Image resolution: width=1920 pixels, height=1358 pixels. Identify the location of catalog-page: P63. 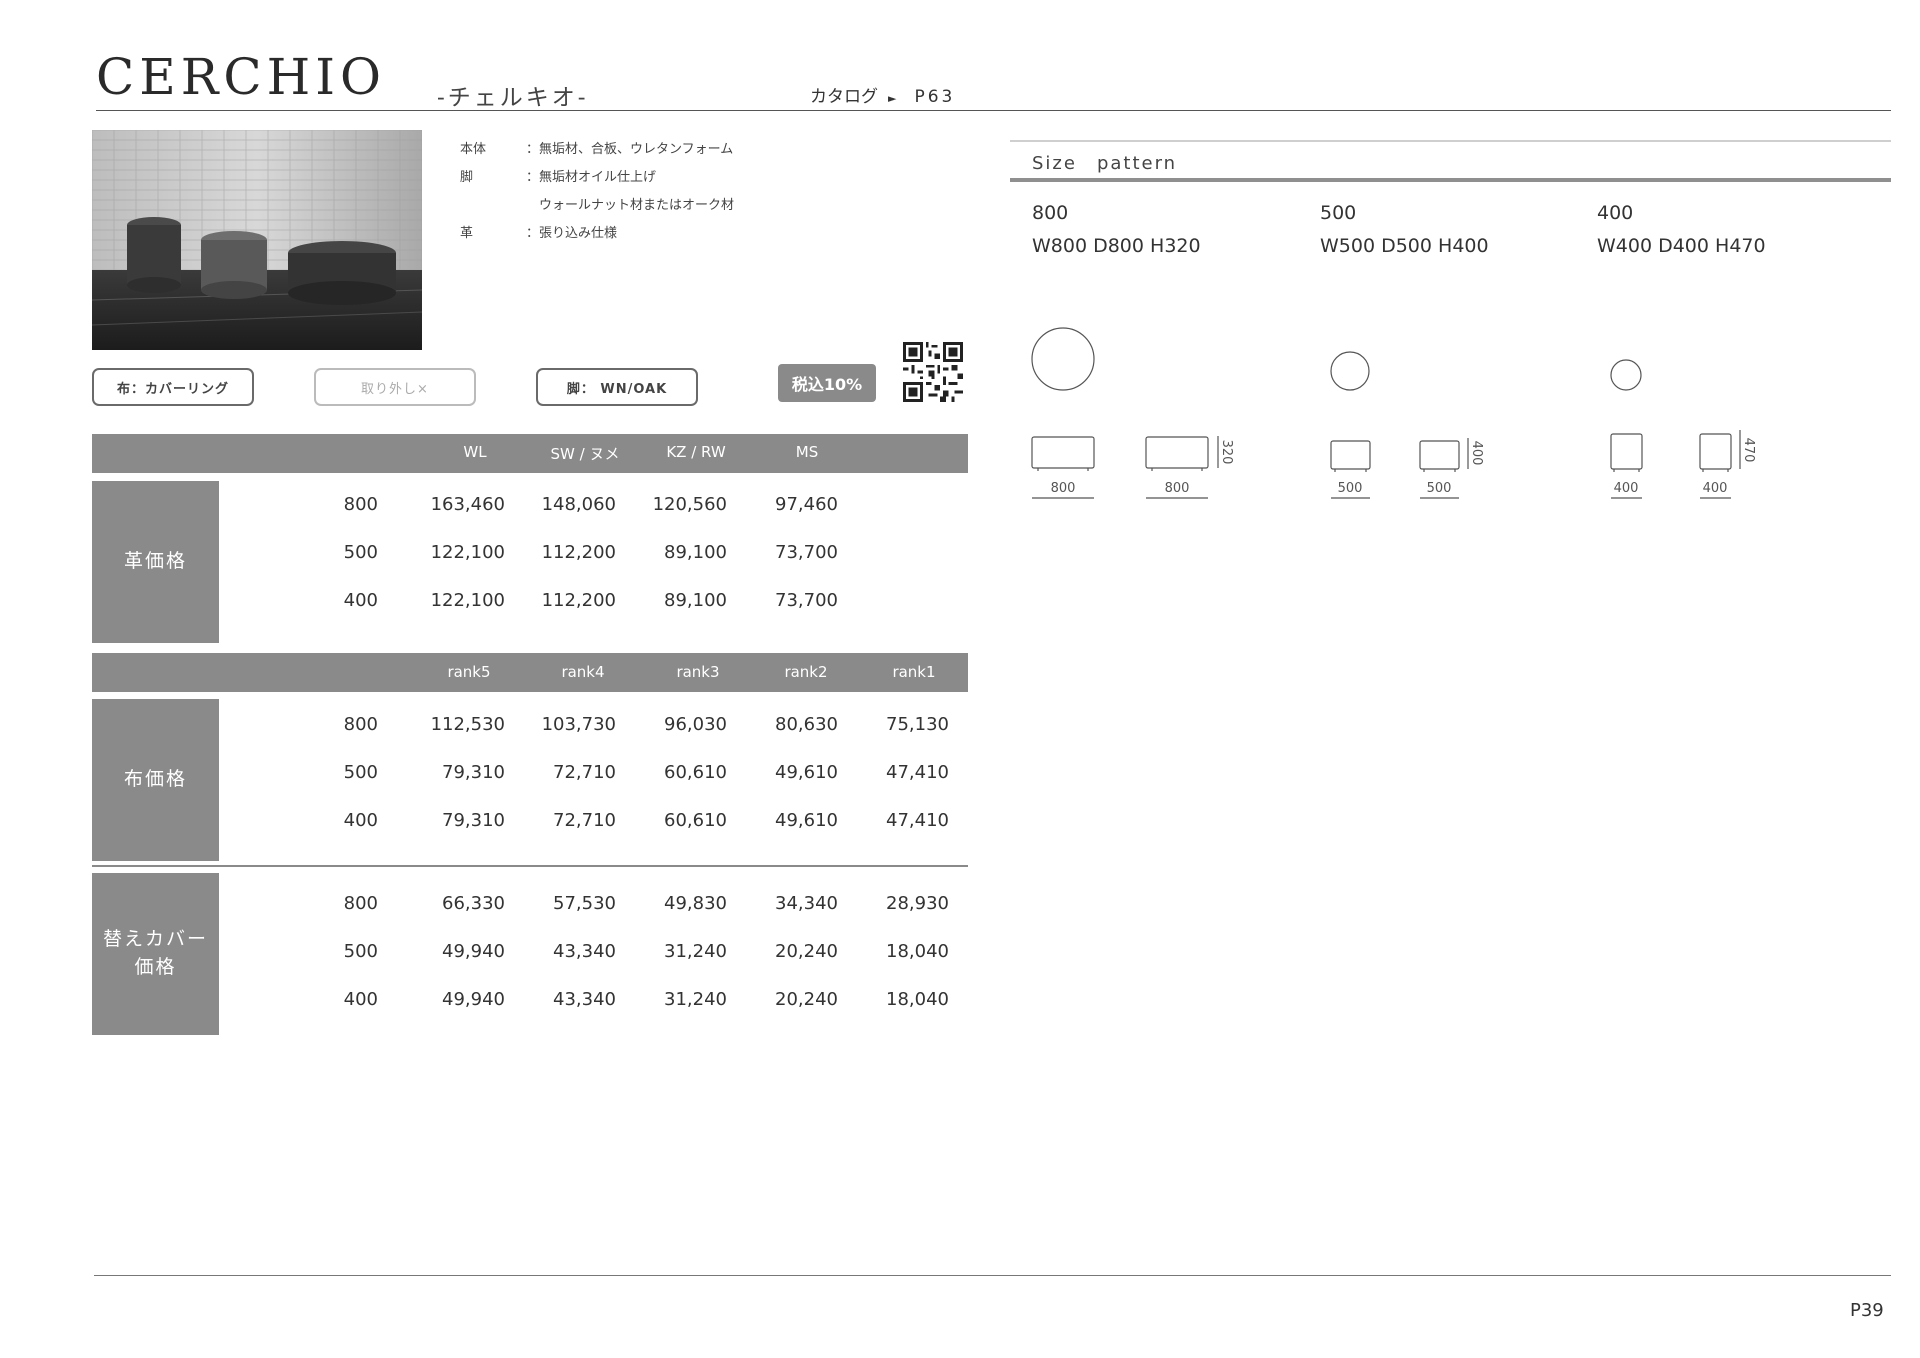
(935, 97).